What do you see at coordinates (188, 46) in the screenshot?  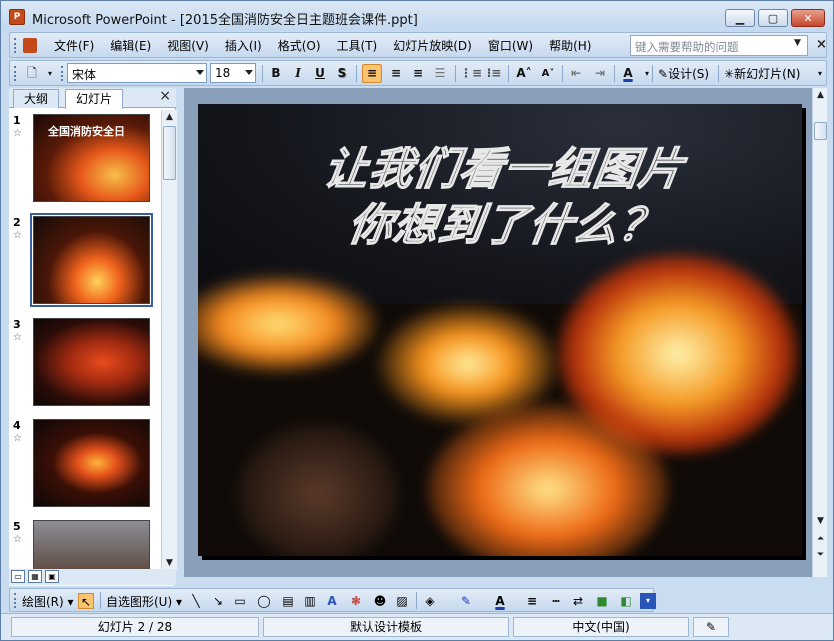 I see `menu-view: 视图(V)` at bounding box center [188, 46].